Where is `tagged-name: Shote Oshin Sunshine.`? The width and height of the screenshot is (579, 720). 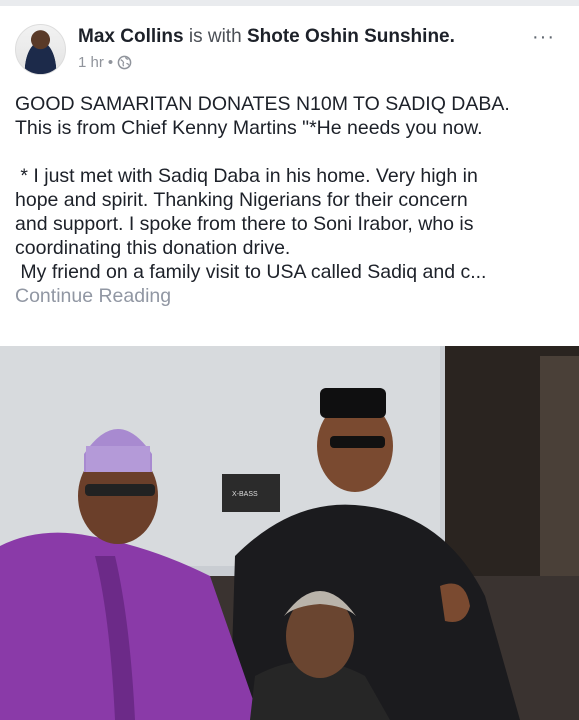 tagged-name: Shote Oshin Sunshine. is located at coordinates (351, 36).